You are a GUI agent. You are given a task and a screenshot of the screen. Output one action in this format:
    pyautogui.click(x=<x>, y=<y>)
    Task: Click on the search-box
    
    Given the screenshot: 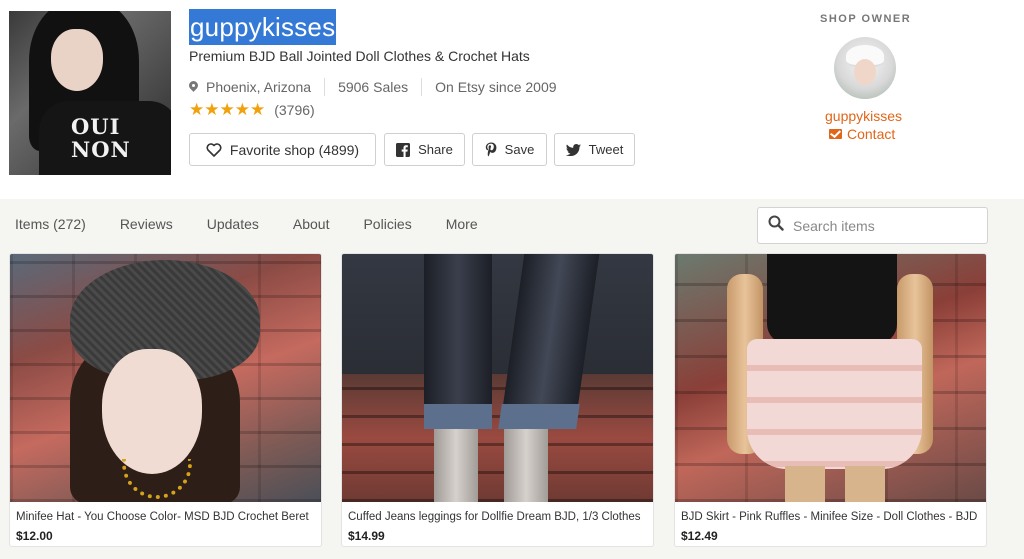 What is the action you would take?
    pyautogui.click(x=872, y=225)
    